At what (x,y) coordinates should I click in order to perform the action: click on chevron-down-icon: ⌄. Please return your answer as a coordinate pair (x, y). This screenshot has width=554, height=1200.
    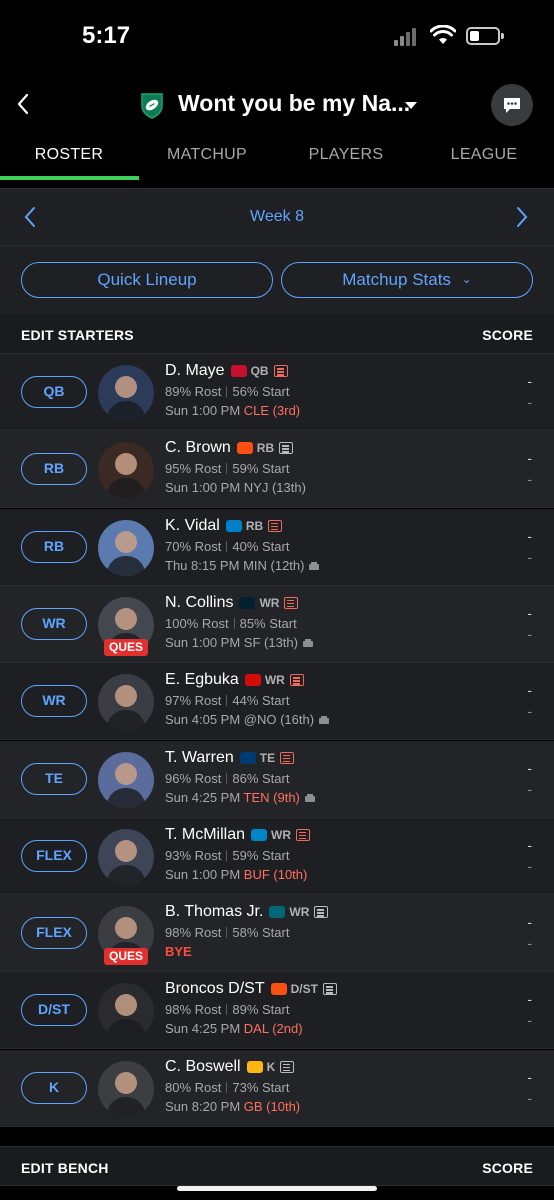
    Looking at the image, I should click on (466, 279).